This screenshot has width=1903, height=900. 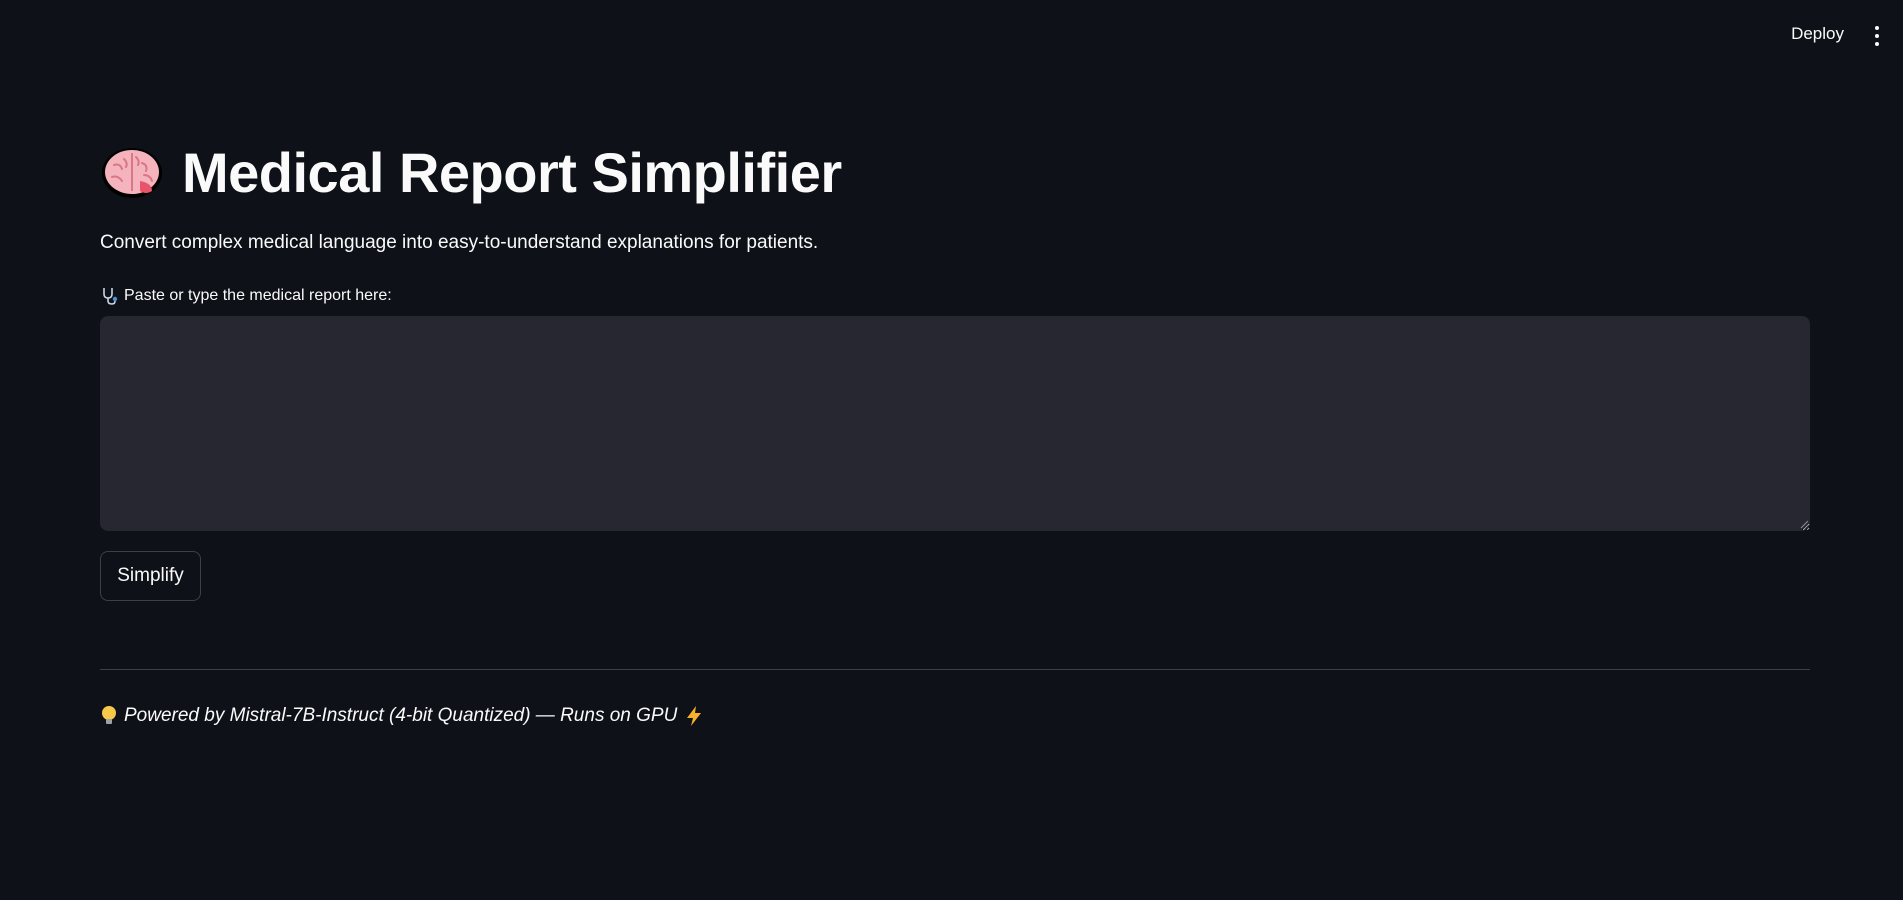 What do you see at coordinates (694, 716) in the screenshot?
I see `lightning-icon` at bounding box center [694, 716].